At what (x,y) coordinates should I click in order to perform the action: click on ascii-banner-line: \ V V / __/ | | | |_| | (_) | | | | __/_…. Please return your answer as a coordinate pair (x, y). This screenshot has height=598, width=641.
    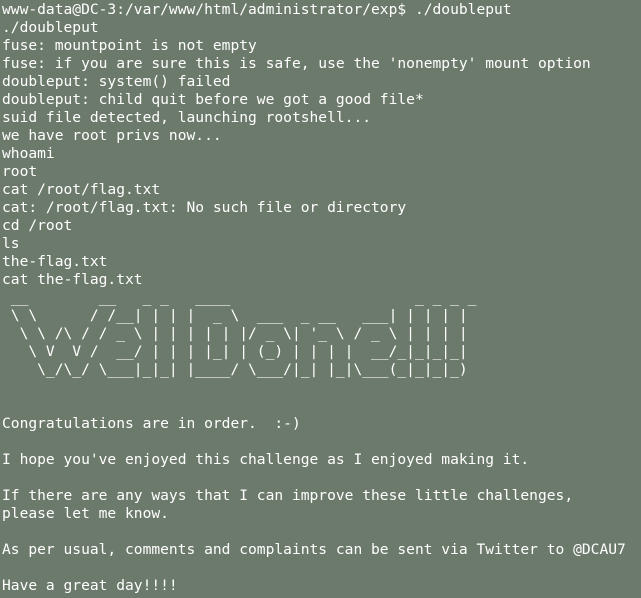
    Looking at the image, I should click on (235, 351).